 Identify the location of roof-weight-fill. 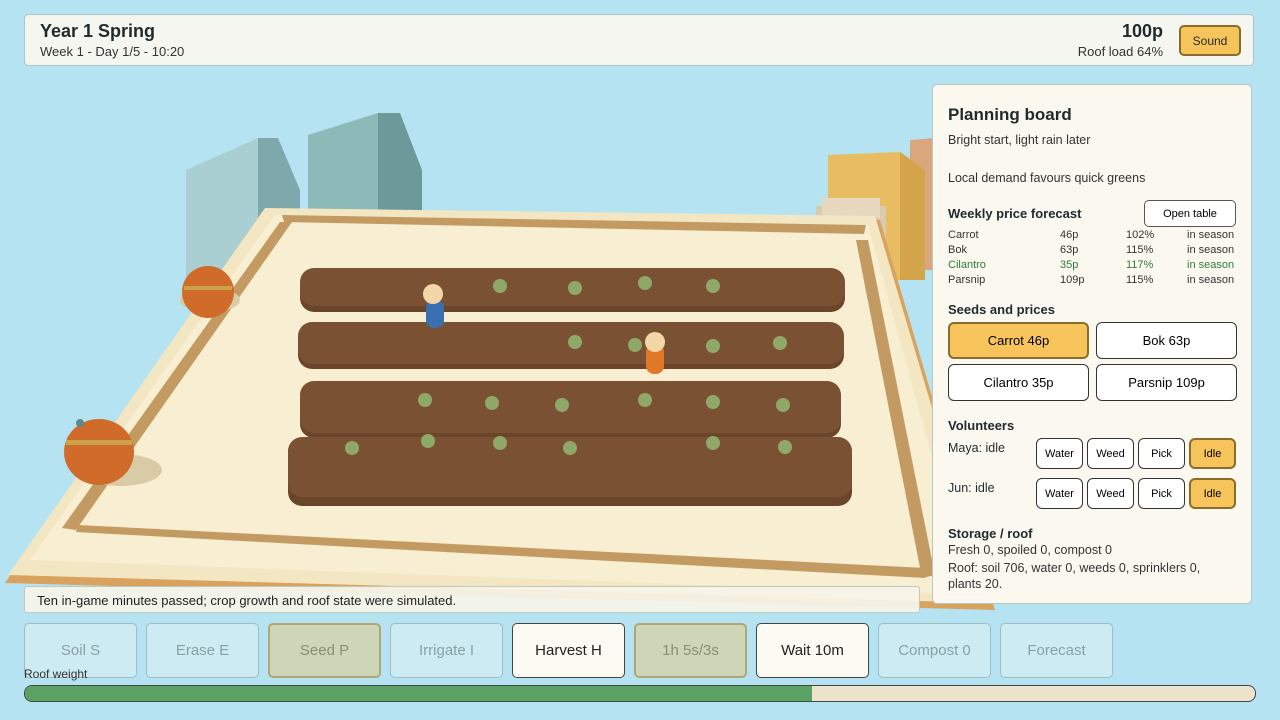
(419, 693).